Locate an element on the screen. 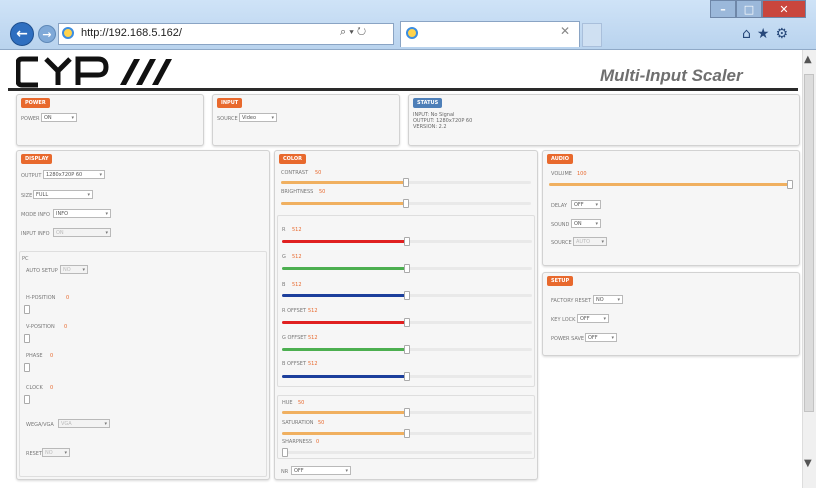  input-tag: INPUT is located at coordinates (230, 103).